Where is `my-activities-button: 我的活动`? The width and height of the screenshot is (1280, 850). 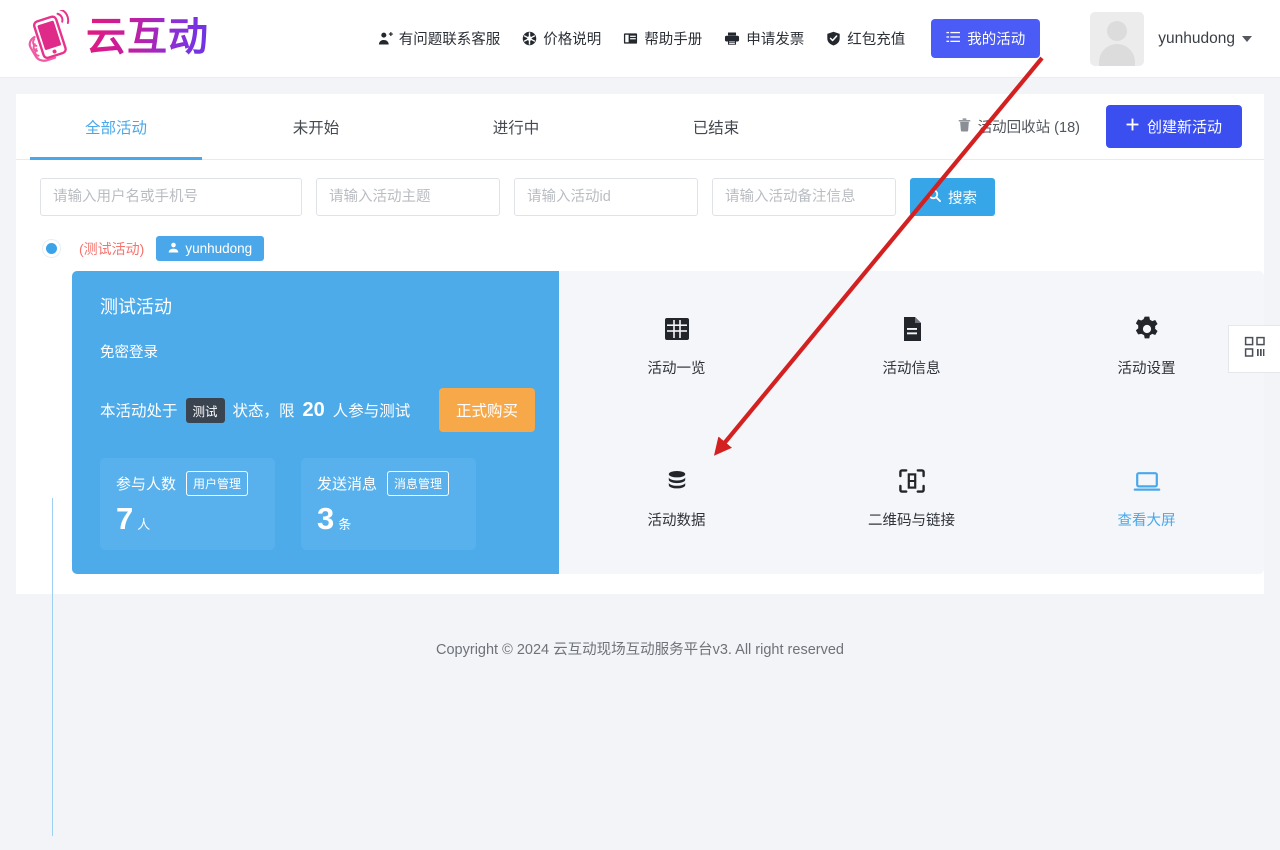
my-activities-button: 我的活动 is located at coordinates (986, 38).